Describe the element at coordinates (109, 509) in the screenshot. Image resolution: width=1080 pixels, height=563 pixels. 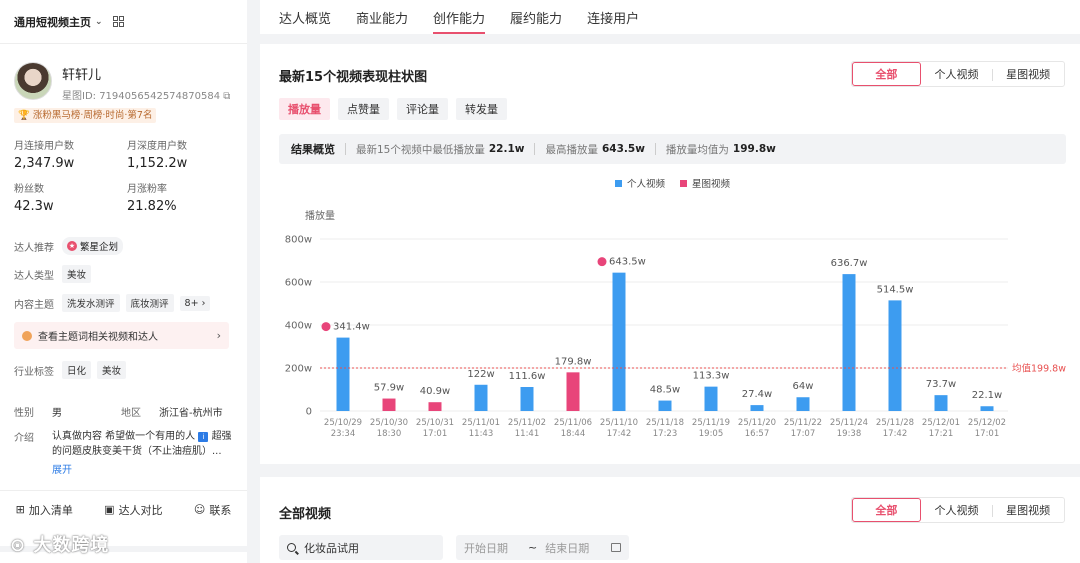
I see `compare-icon: ▣` at that location.